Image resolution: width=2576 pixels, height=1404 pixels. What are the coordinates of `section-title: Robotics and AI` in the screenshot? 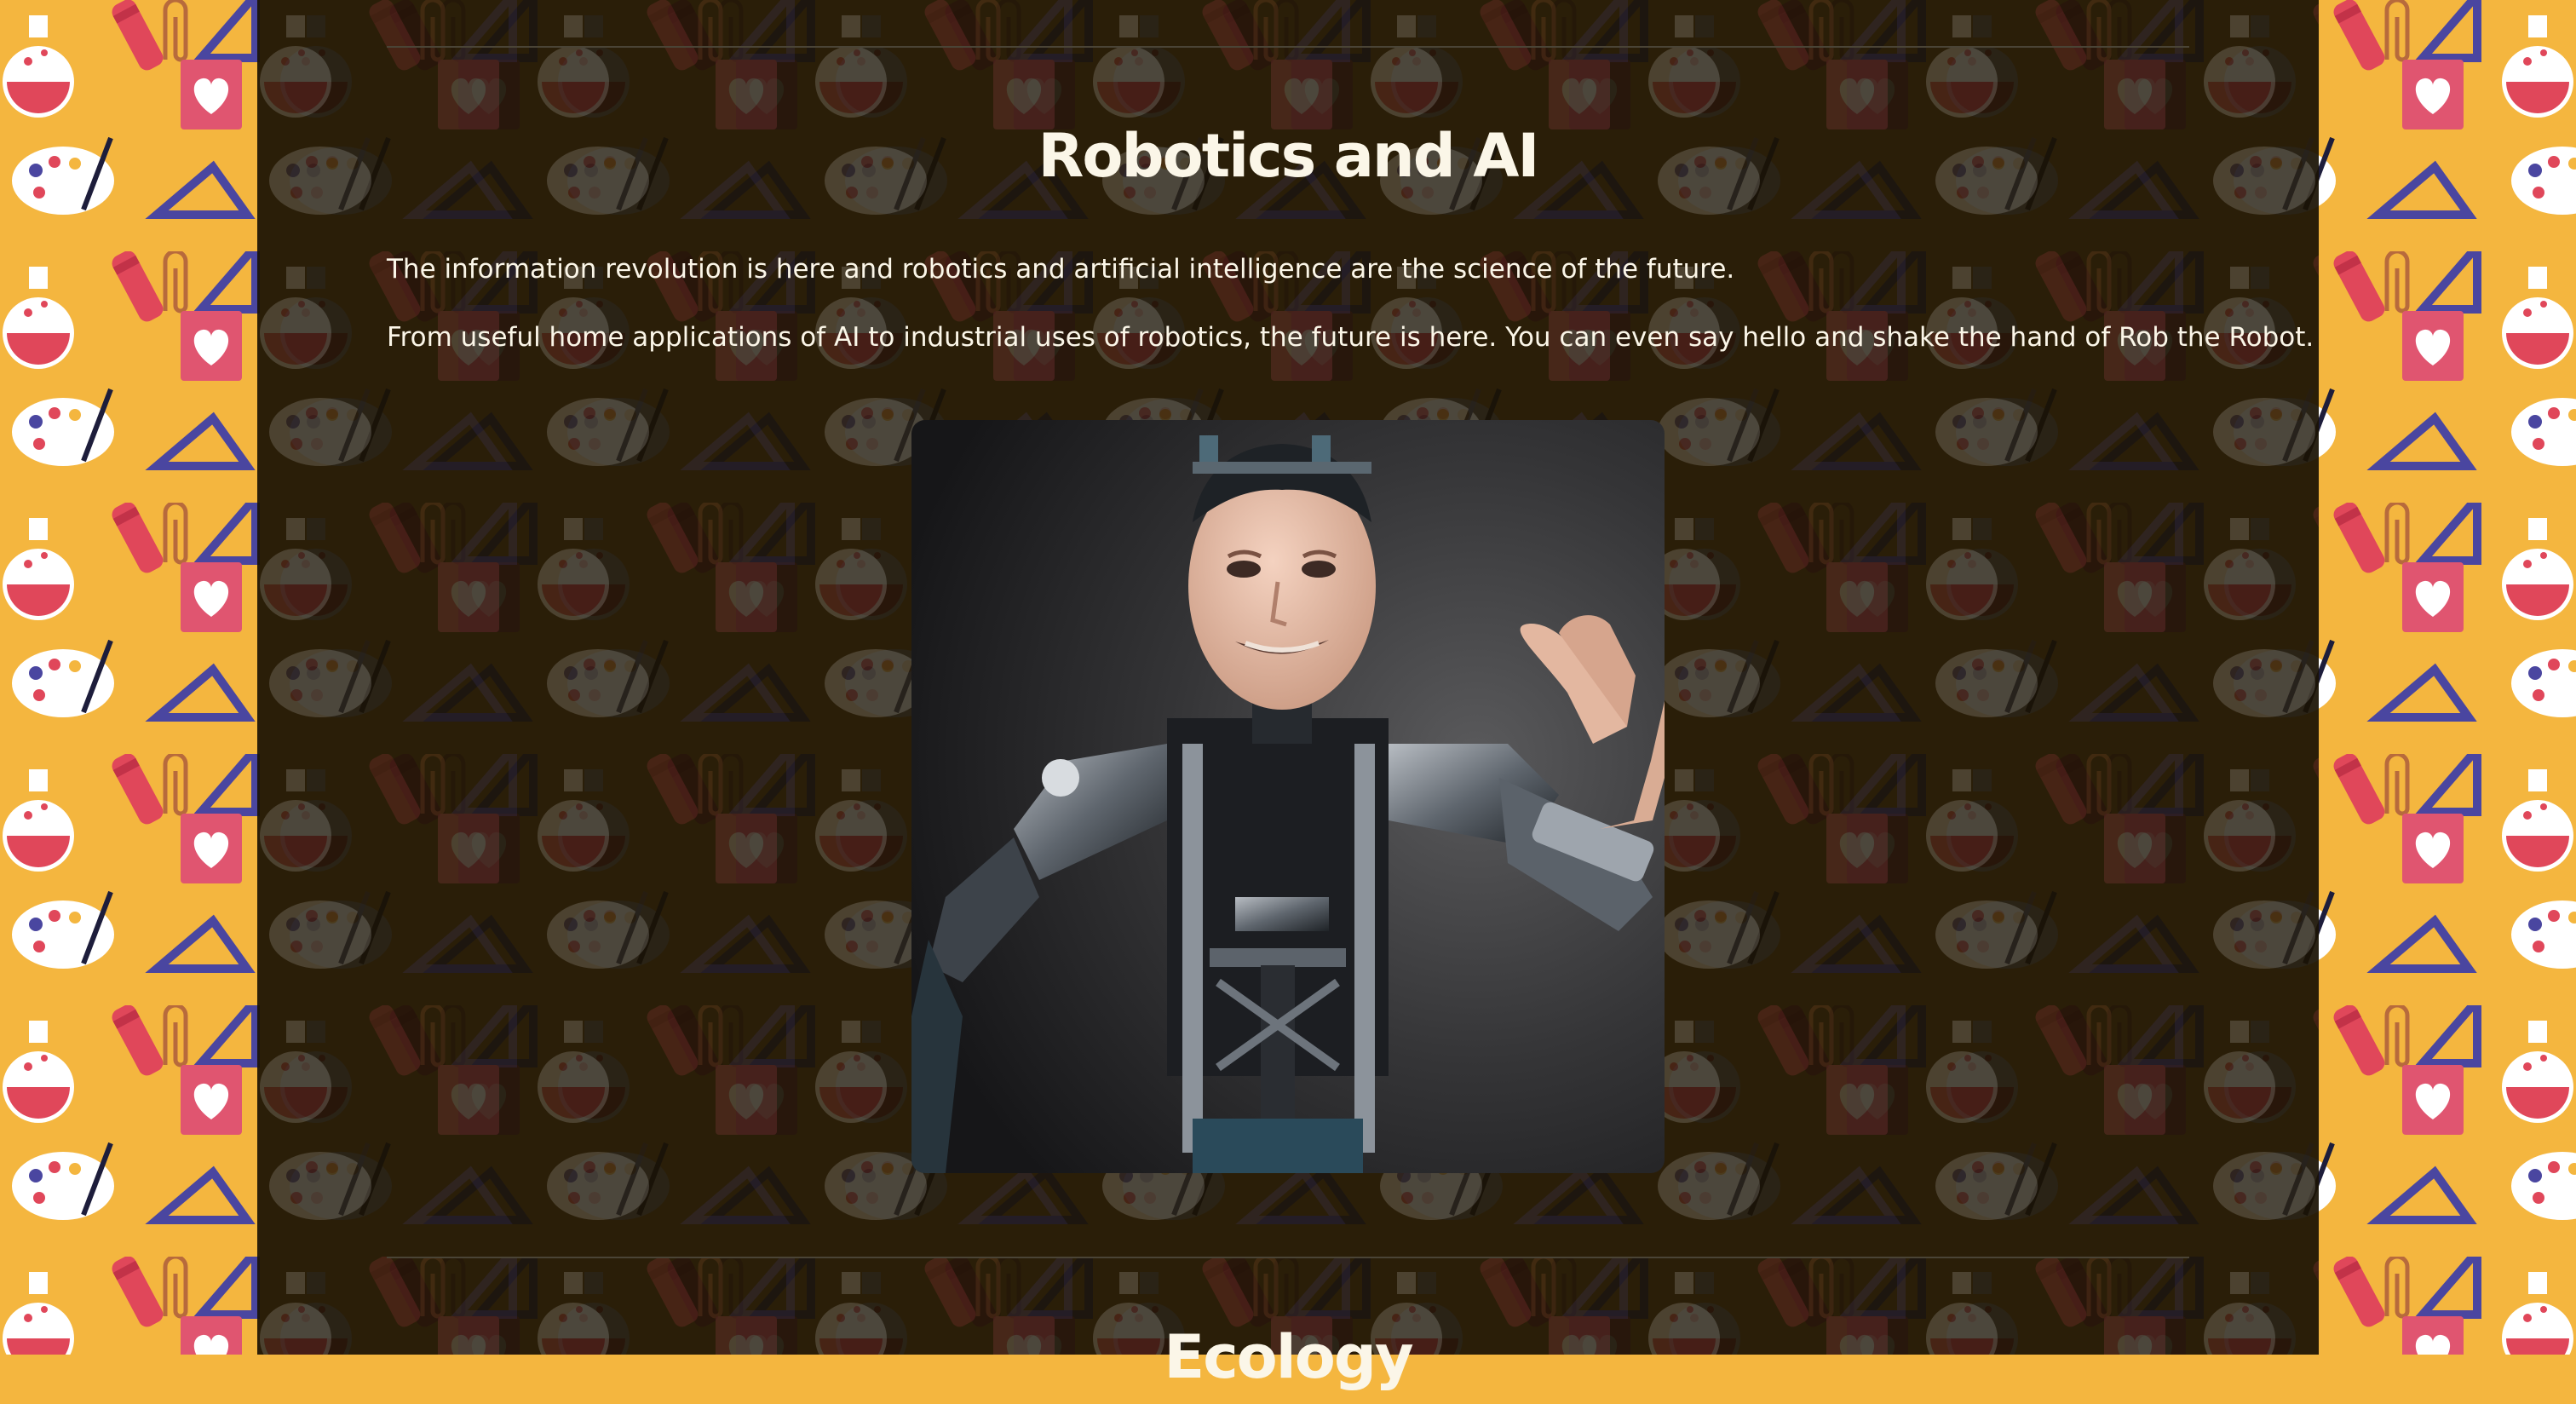 It's located at (1289, 156).